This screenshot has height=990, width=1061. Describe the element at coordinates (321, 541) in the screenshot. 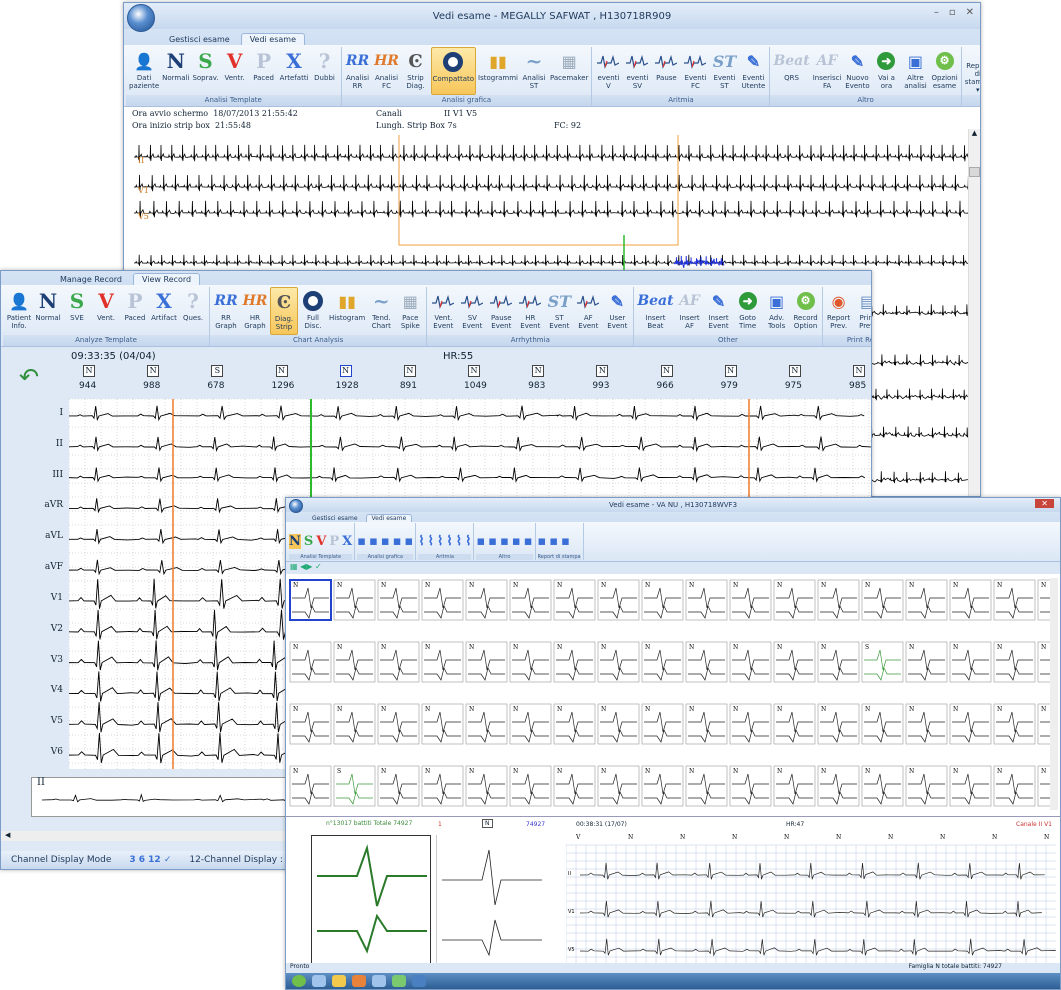

I see `ribbon-mini-icon: V` at that location.